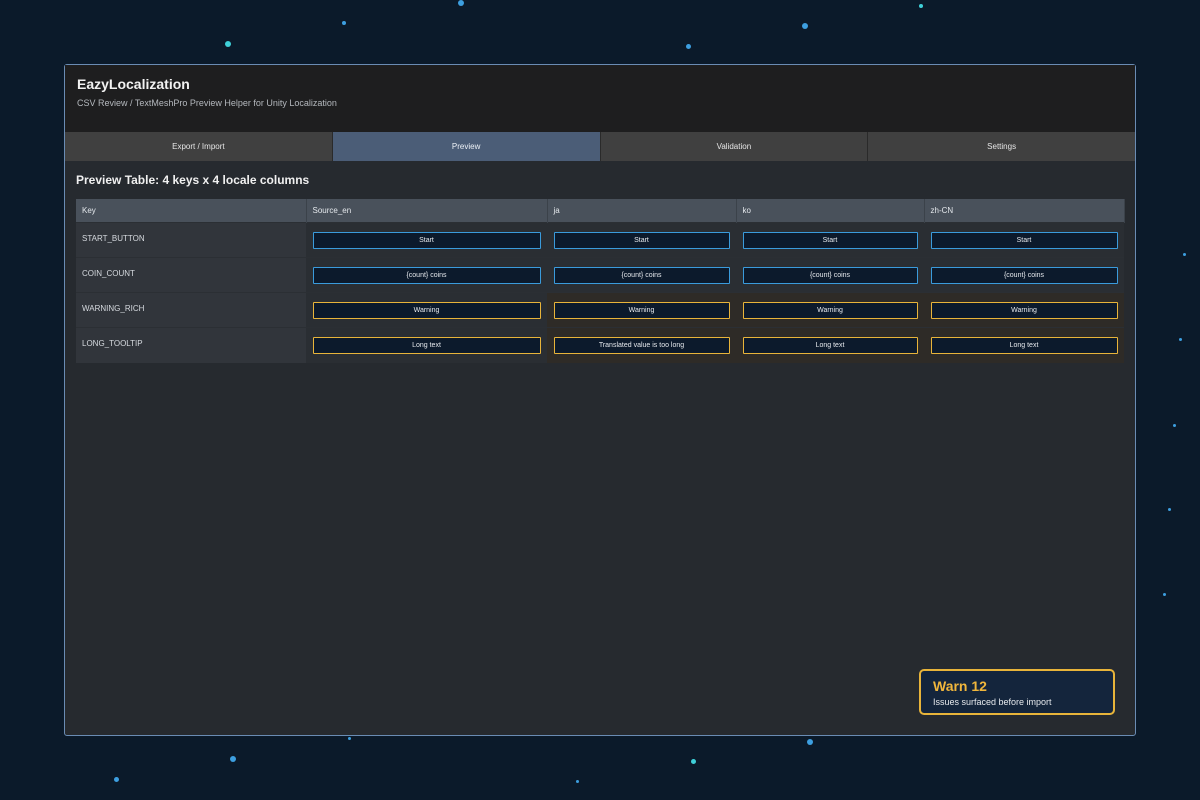 The width and height of the screenshot is (1200, 800). I want to click on column-header-ja: ja, so click(642, 211).